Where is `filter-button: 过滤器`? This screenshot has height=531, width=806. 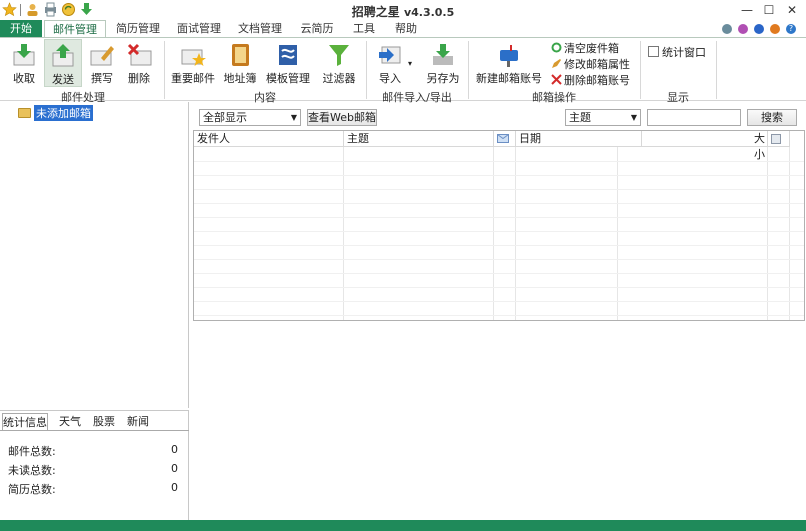 filter-button: 过滤器 is located at coordinates (339, 63).